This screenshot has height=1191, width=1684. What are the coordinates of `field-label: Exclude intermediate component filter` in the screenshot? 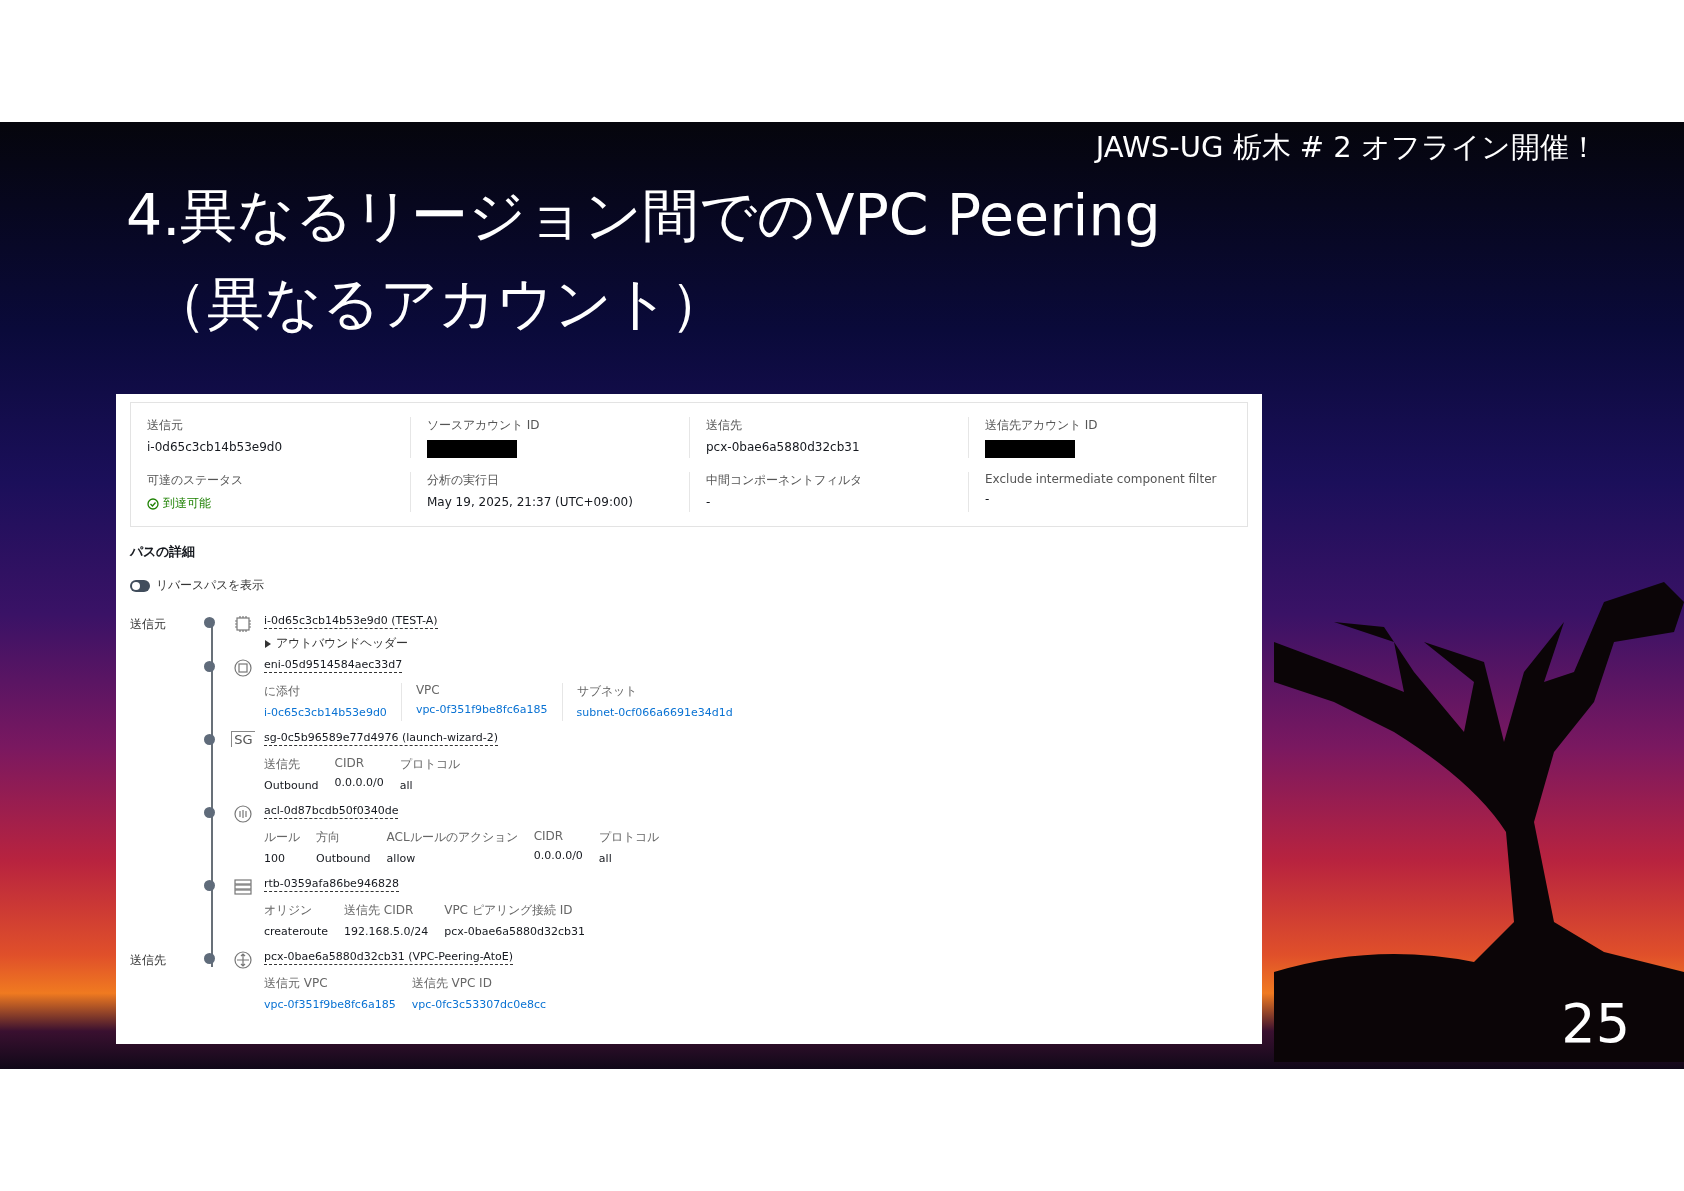 It's located at (1101, 479).